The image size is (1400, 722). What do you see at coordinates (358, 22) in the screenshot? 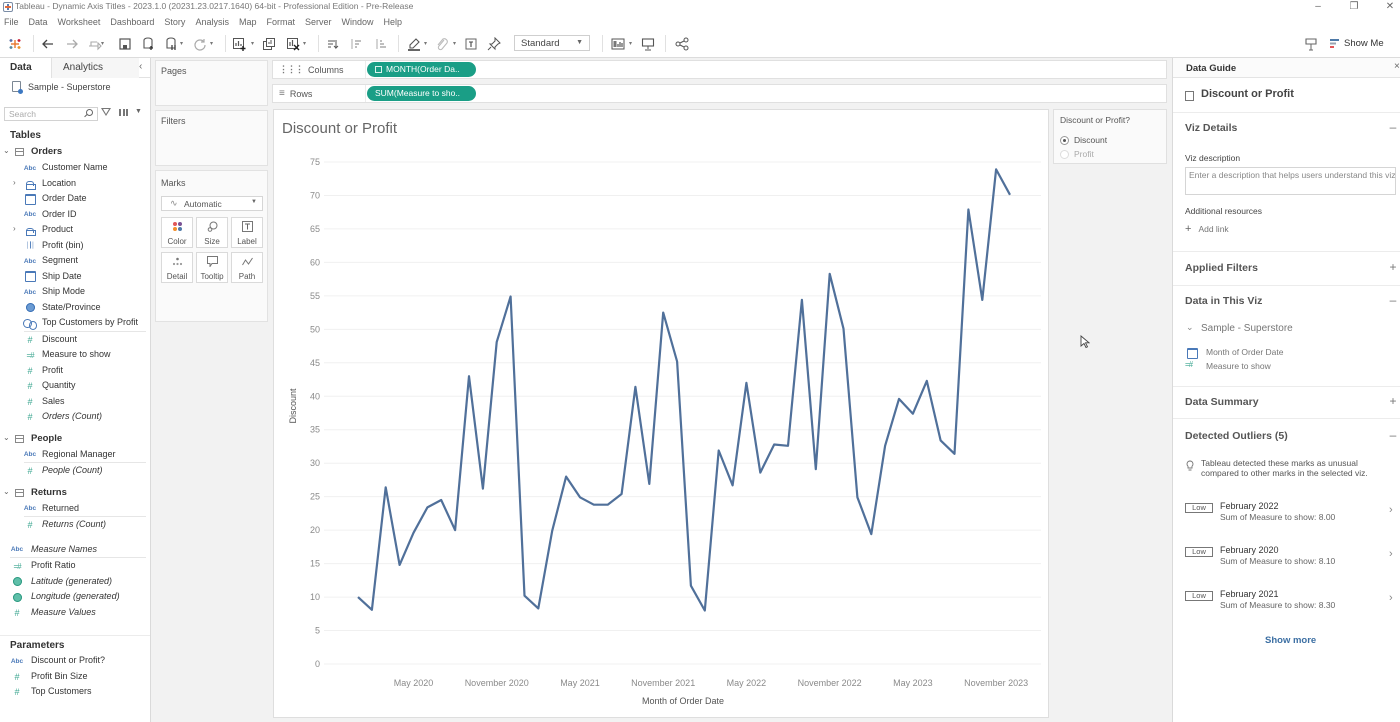
I see `menu-window: Window` at bounding box center [358, 22].